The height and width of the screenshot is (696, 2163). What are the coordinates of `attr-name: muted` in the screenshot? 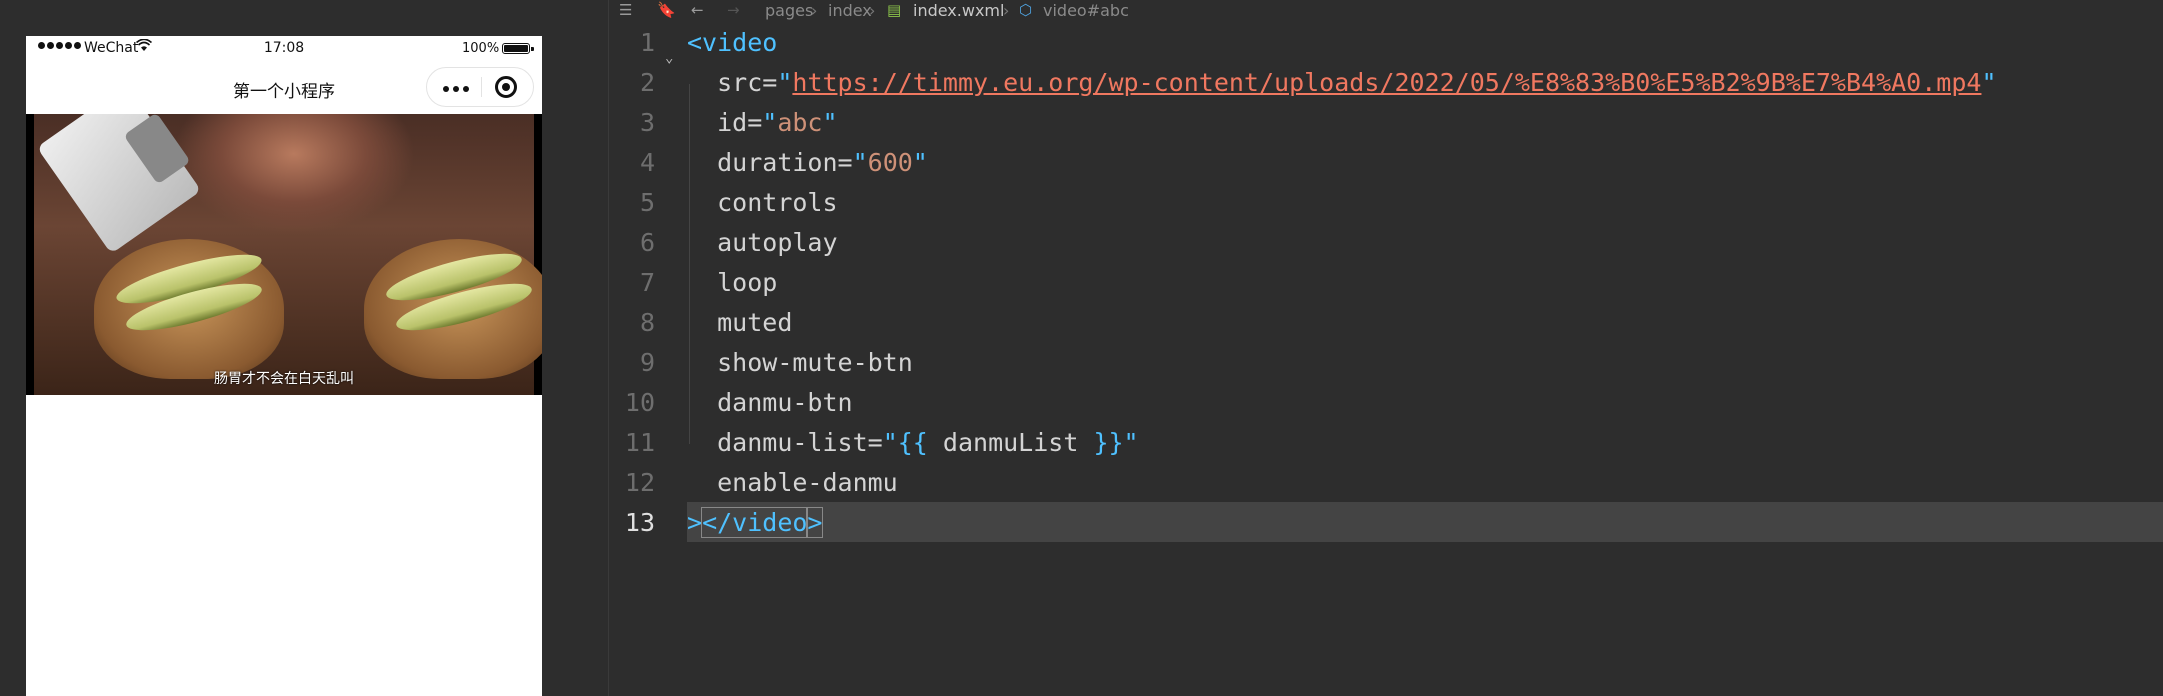 It's located at (755, 322).